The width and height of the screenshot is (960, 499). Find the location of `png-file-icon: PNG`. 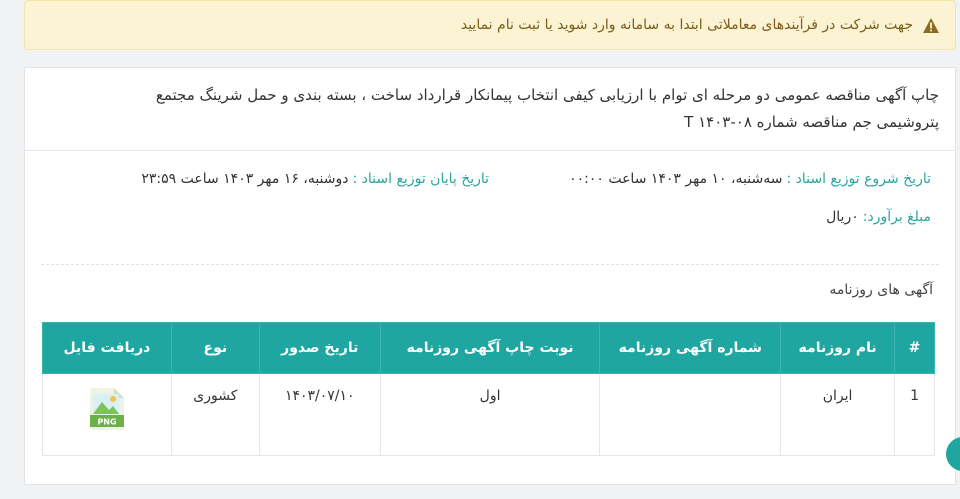

png-file-icon: PNG is located at coordinates (106, 411).